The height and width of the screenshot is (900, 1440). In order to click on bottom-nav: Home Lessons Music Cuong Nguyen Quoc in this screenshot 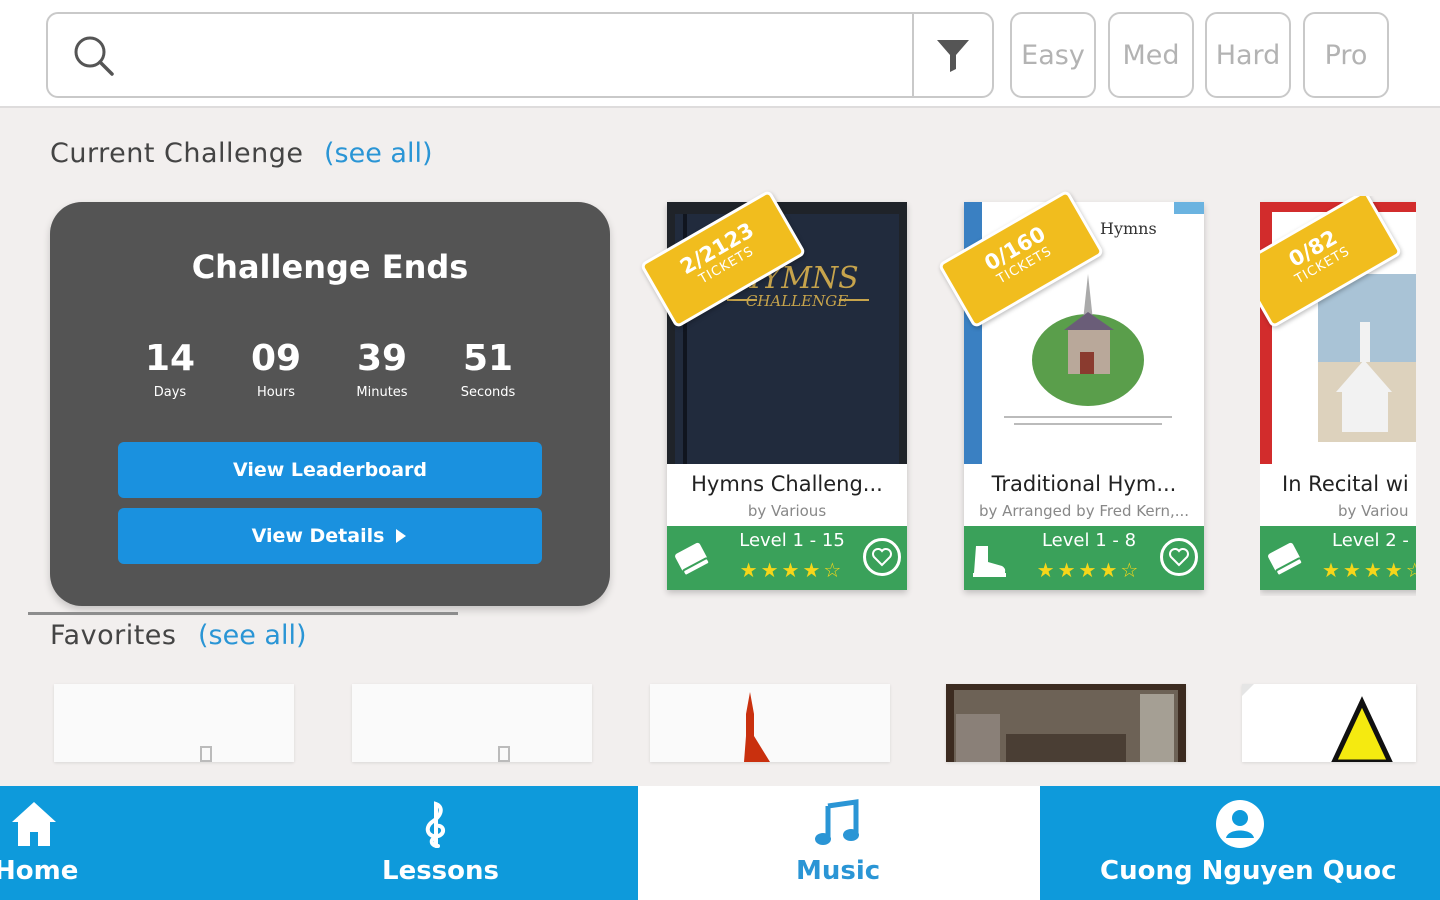, I will do `click(720, 843)`.